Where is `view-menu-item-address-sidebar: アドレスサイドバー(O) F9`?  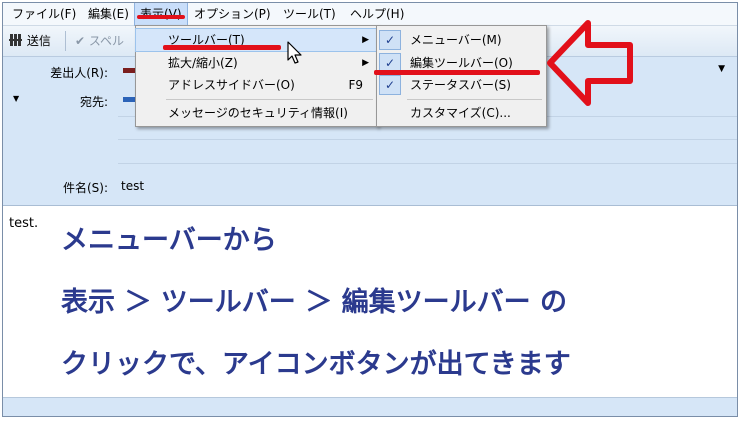 view-menu-item-address-sidebar: アドレスサイドバー(O) F9 is located at coordinates (256, 85).